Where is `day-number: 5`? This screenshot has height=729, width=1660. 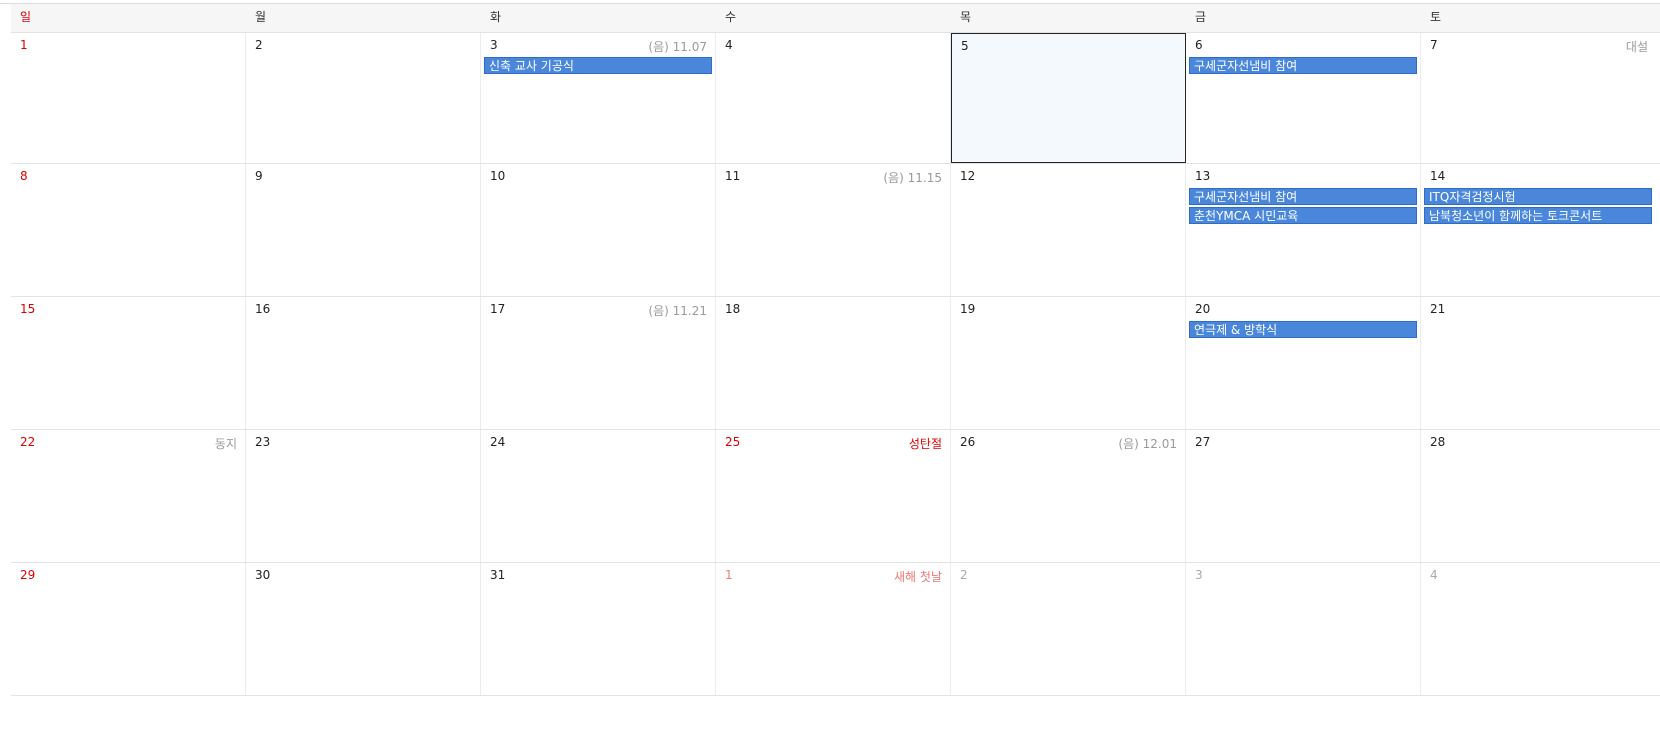
day-number: 5 is located at coordinates (965, 46).